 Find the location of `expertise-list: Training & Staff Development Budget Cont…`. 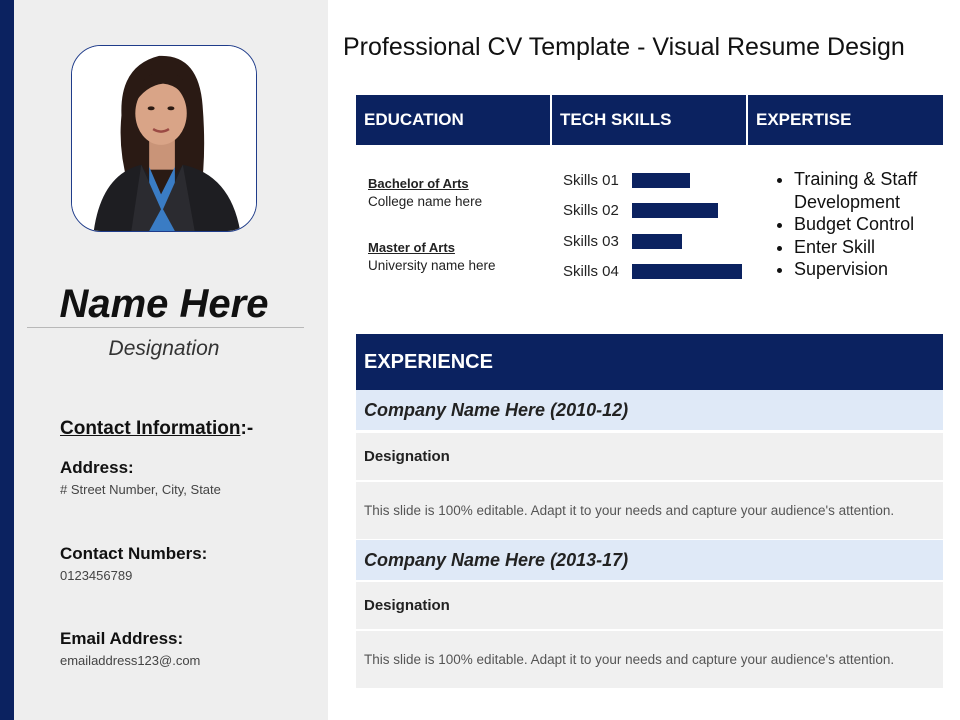

expertise-list: Training & Staff Development Budget Cont… is located at coordinates (857, 224).